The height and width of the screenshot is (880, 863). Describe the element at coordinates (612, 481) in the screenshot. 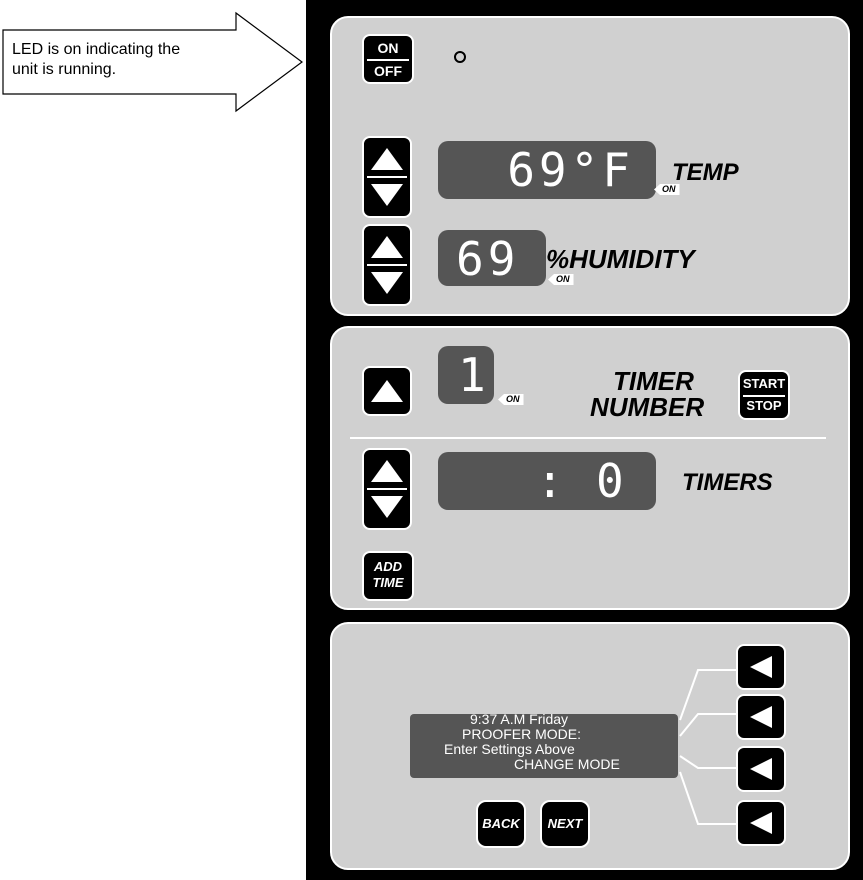

I see `timers-value: 0` at that location.